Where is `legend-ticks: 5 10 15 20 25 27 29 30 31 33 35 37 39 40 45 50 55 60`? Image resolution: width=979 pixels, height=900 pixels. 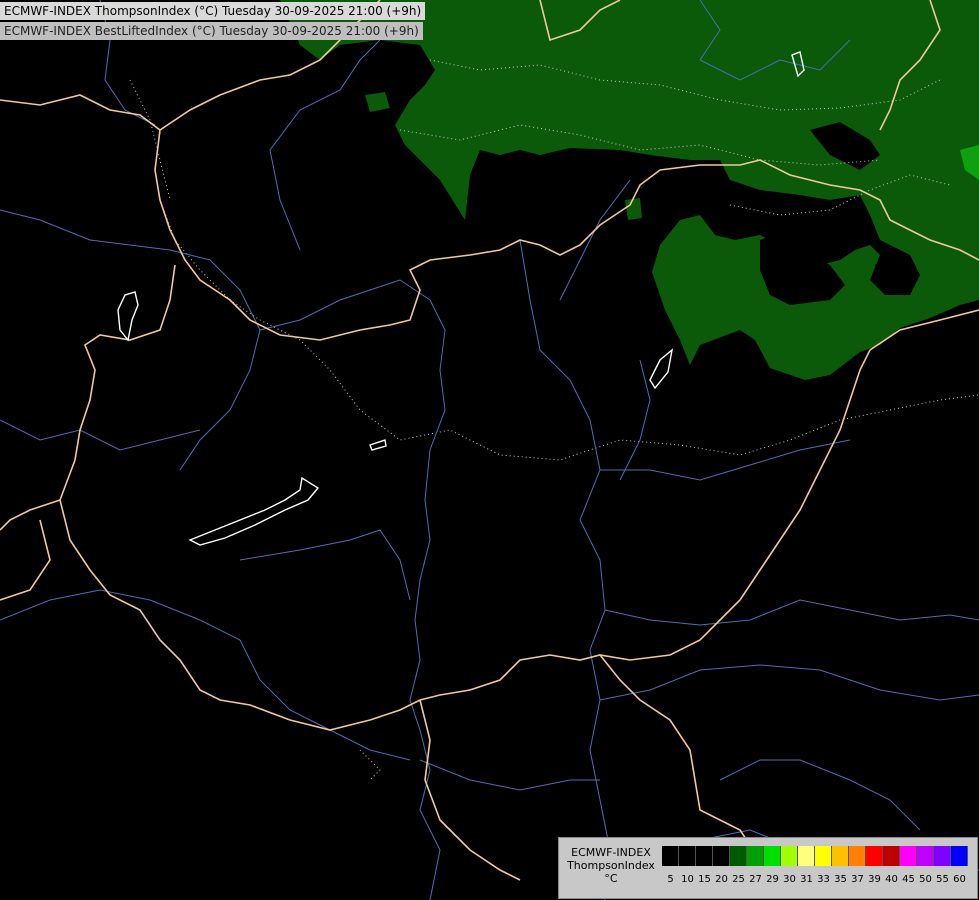 legend-ticks: 5 10 15 20 25 27 29 30 31 33 35 37 39 40 45 50 55 60 is located at coordinates (815, 879).